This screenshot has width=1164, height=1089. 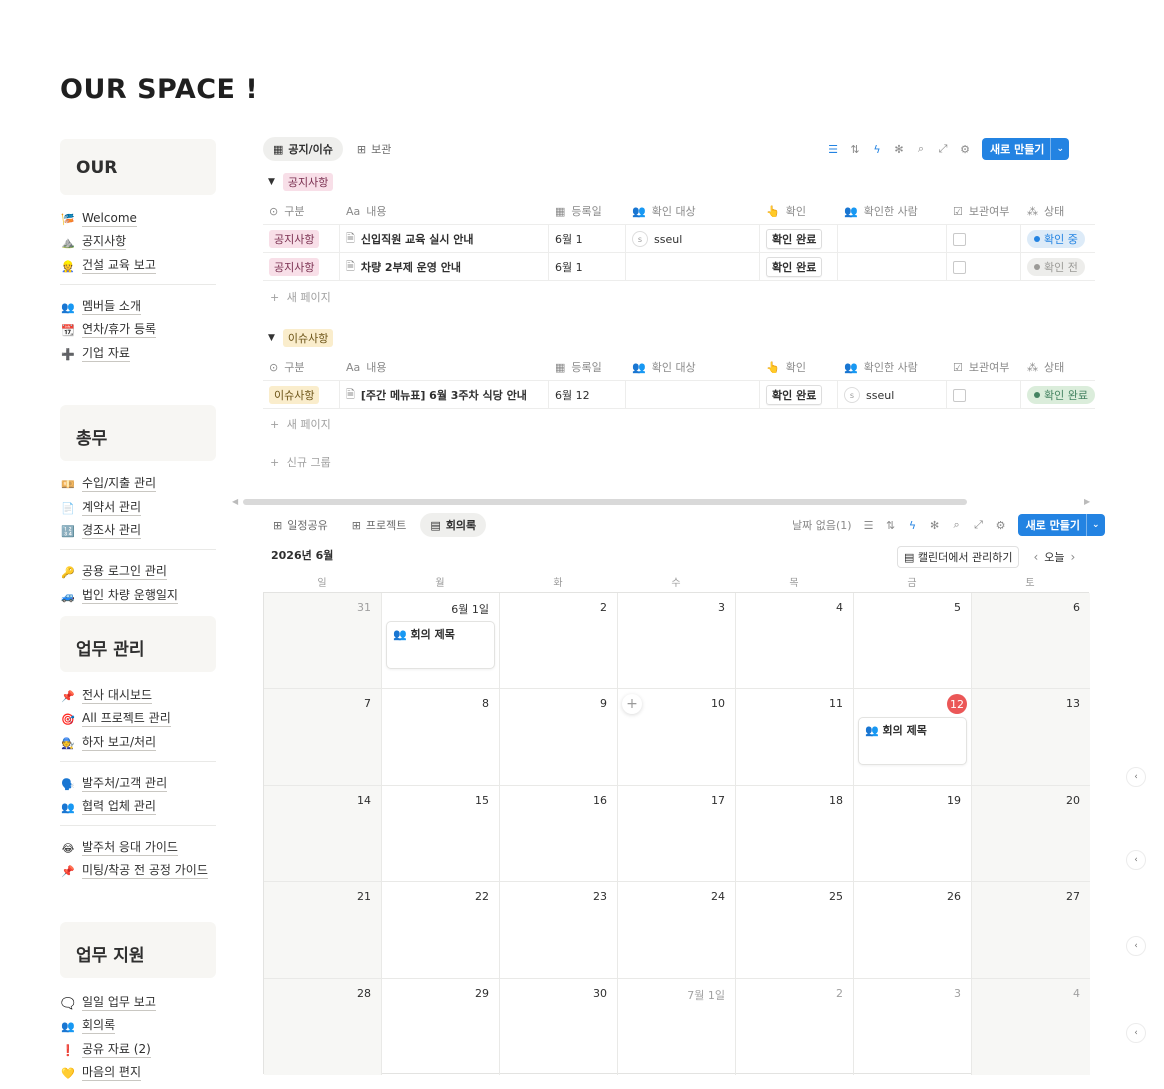 What do you see at coordinates (1054, 557) in the screenshot?
I see `today-button: 오늘` at bounding box center [1054, 557].